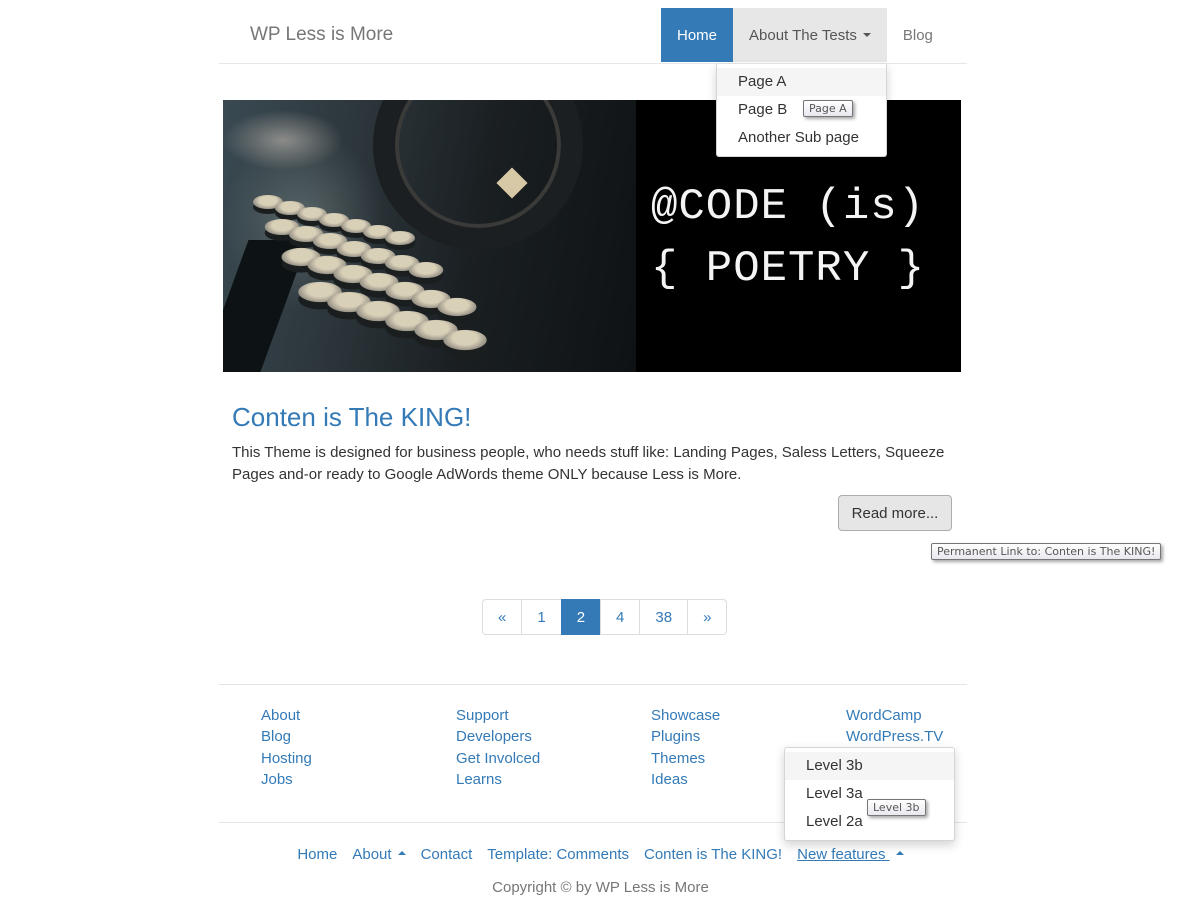 The height and width of the screenshot is (900, 1200). I want to click on footer-menu-conten-label: Conten is The KING!, so click(713, 854).